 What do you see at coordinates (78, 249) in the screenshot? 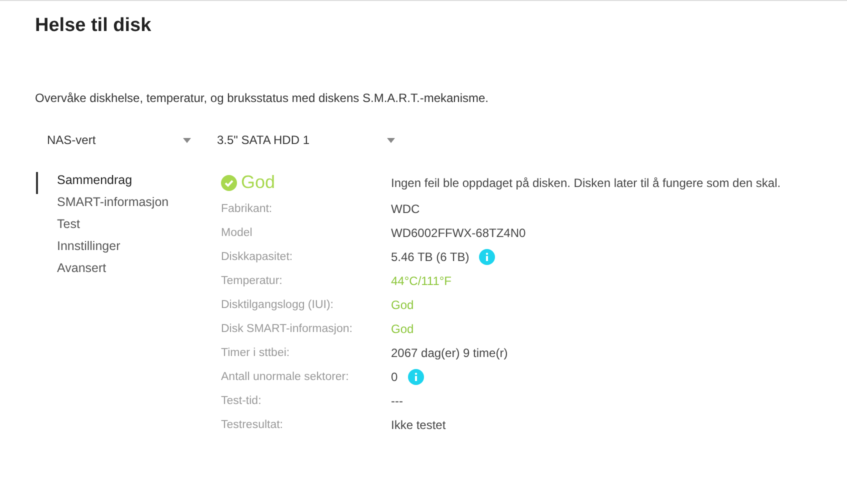
I see `nav-item: Innstillinger` at bounding box center [78, 249].